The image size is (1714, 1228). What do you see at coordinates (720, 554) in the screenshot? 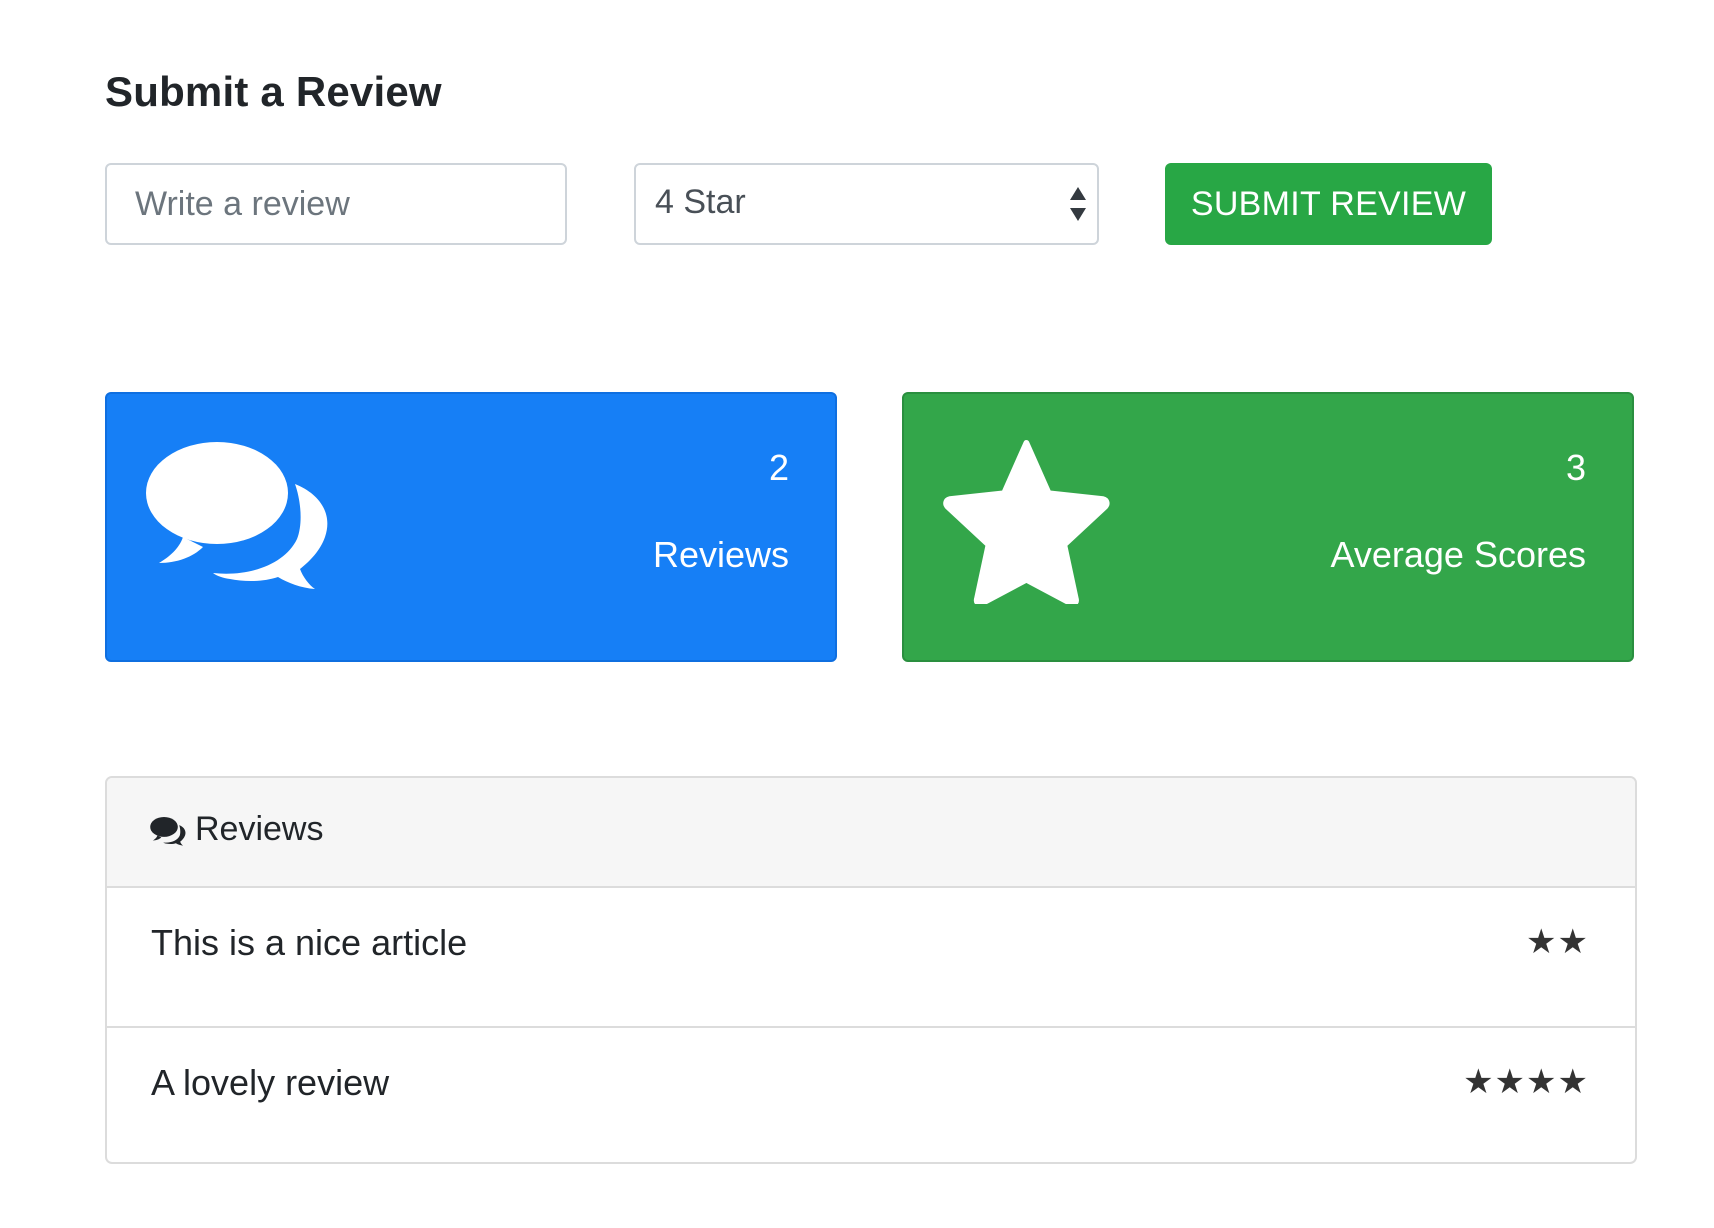
I see `reviews-label: Reviews` at bounding box center [720, 554].